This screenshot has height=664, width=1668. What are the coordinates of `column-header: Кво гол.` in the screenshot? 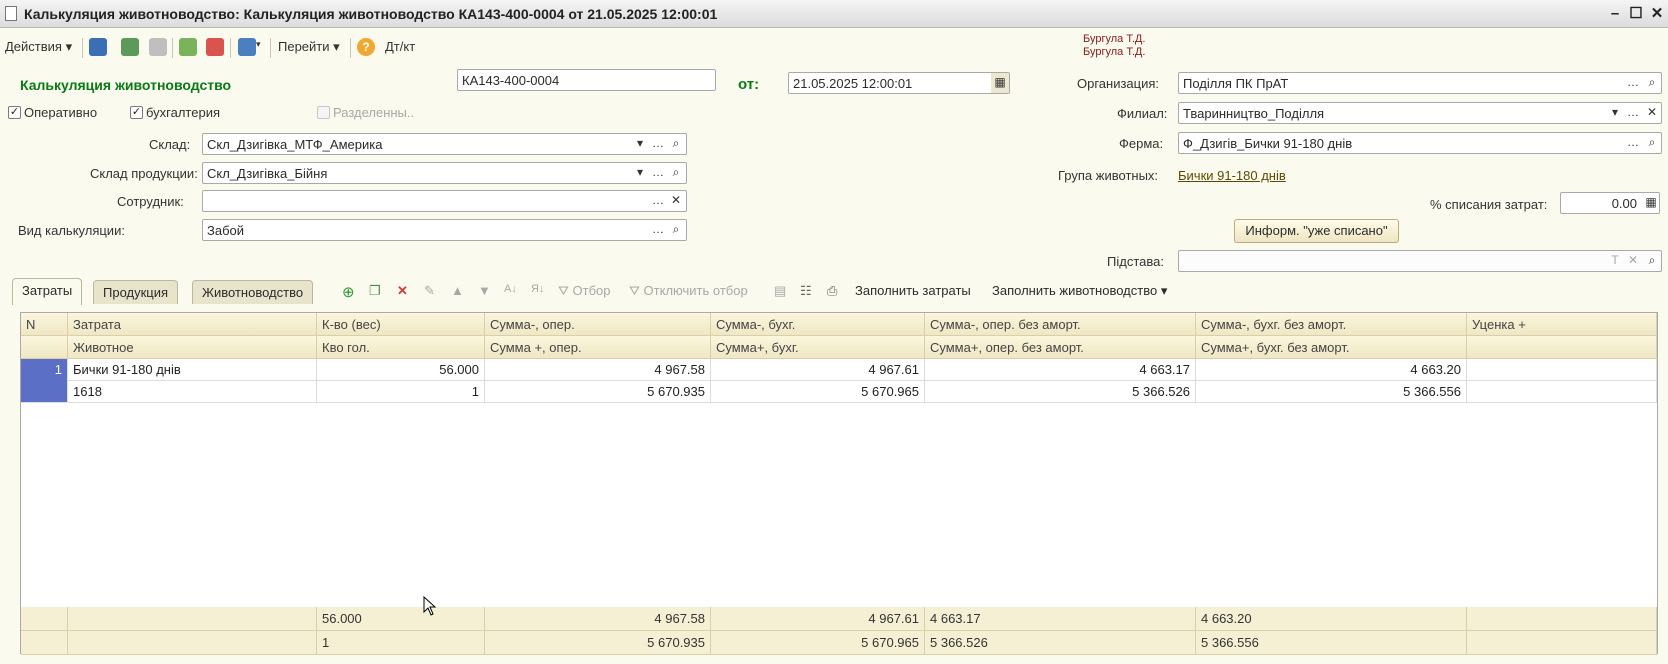 It's located at (401, 347).